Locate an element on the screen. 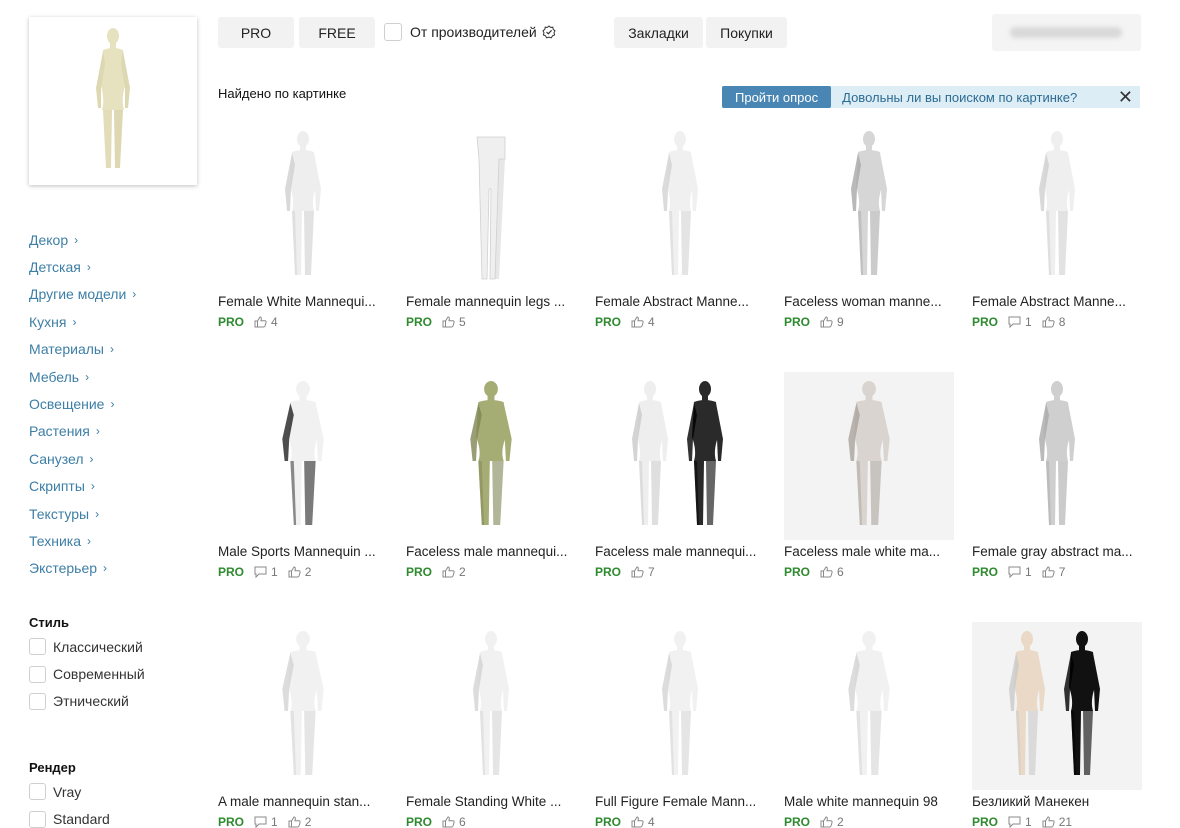 The height and width of the screenshot is (828, 1180). model-meta: PRO 1 2 is located at coordinates (303, 821).